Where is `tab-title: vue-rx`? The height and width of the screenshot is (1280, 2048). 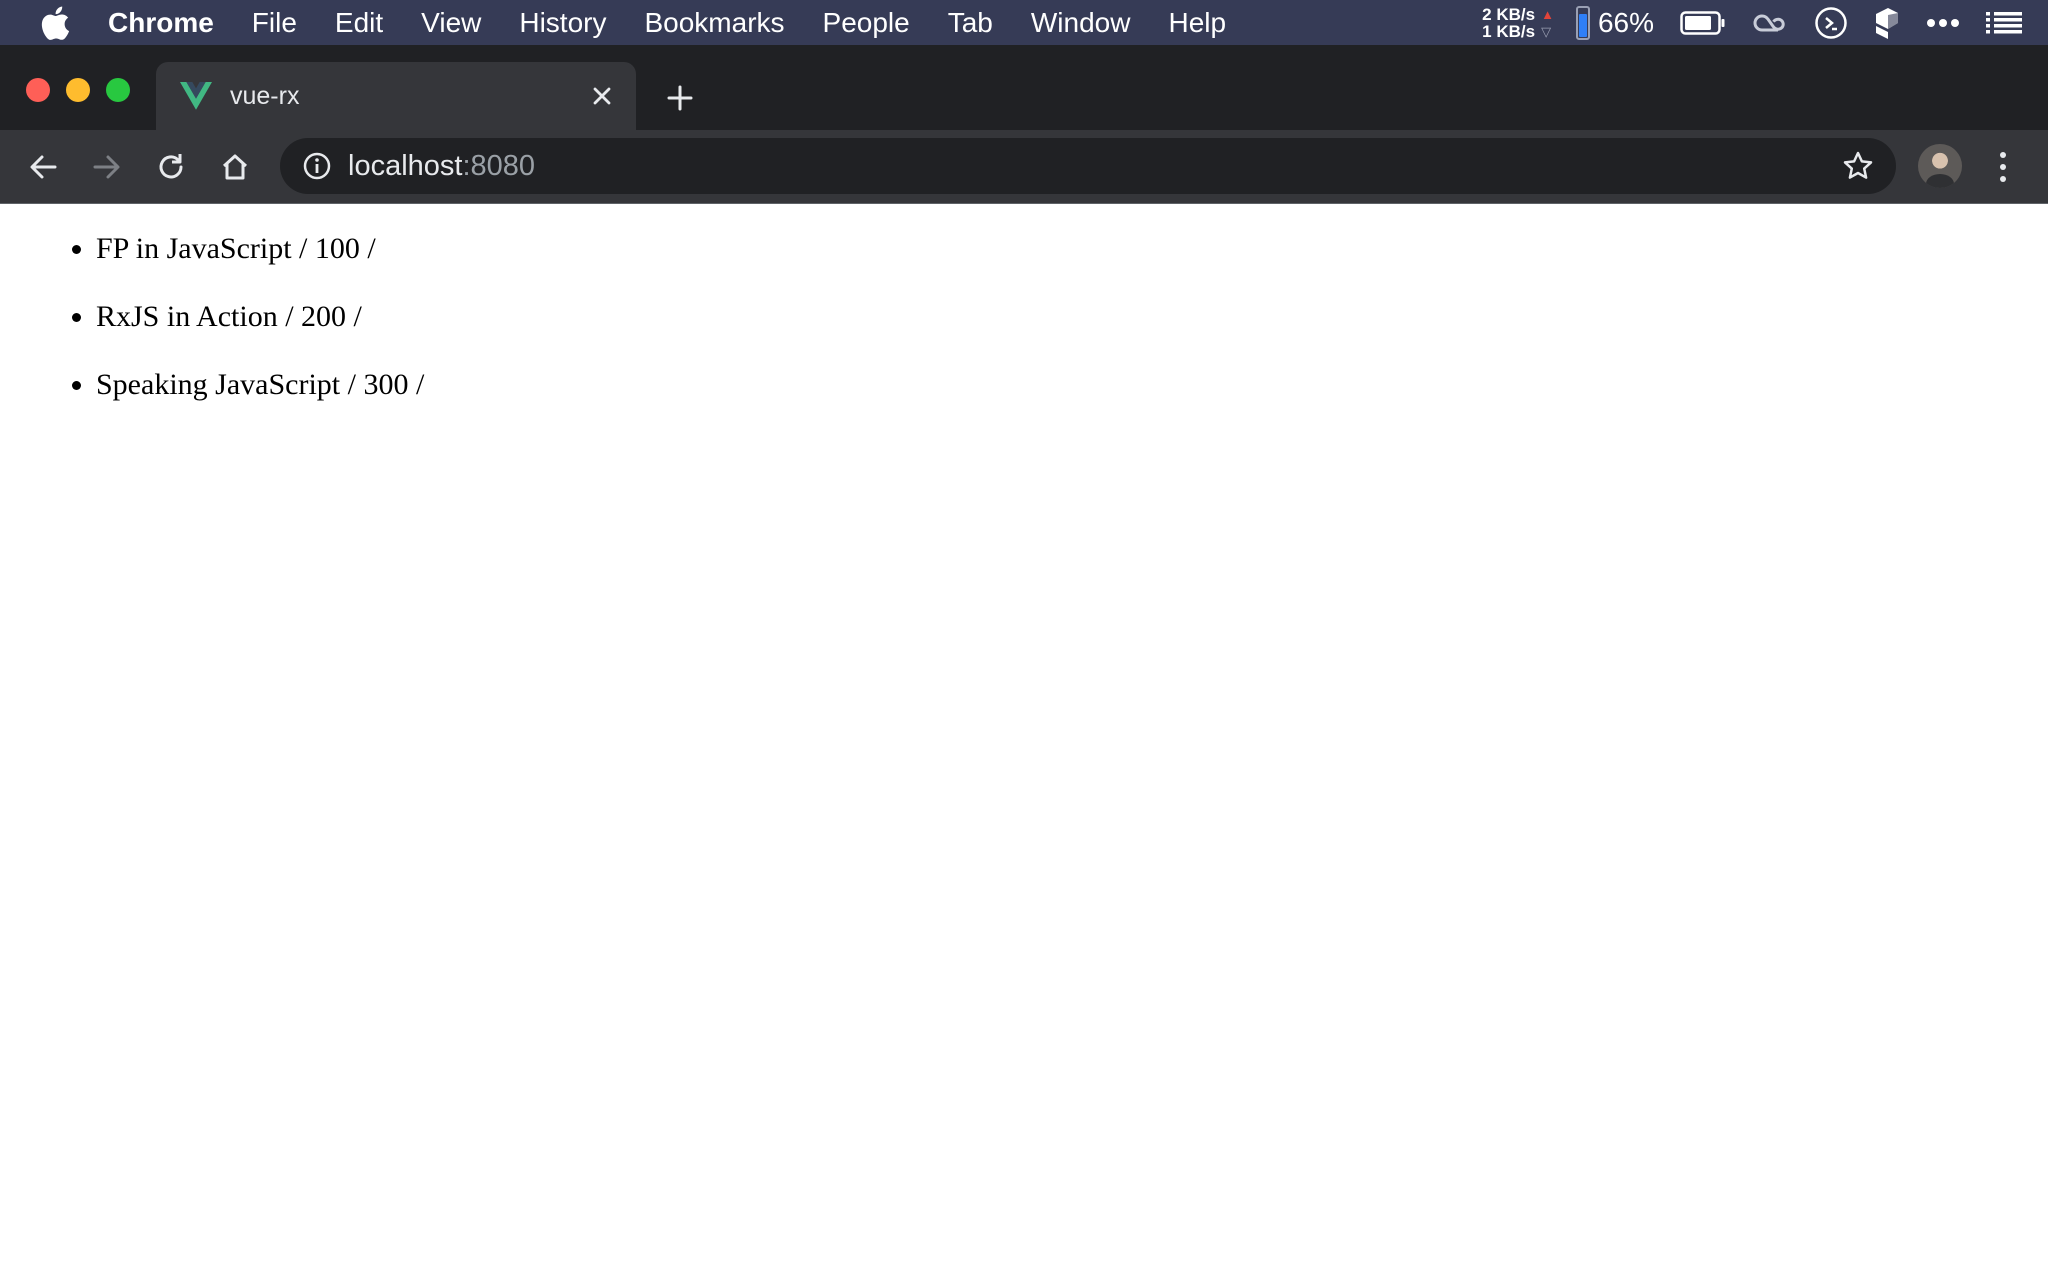
tab-title: vue-rx is located at coordinates (265, 95).